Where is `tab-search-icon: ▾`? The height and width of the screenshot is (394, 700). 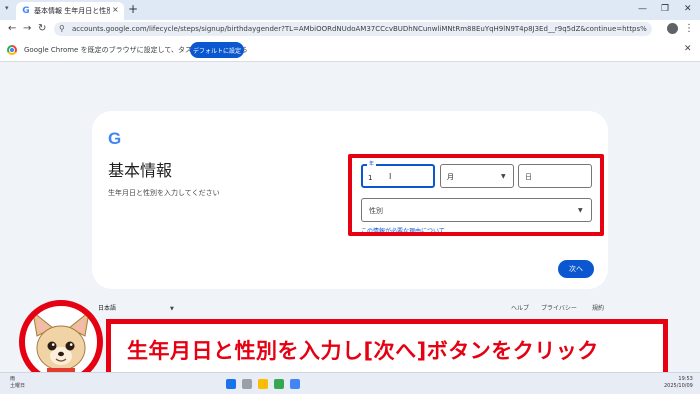
tab-search-icon: ▾ is located at coordinates (7, 8).